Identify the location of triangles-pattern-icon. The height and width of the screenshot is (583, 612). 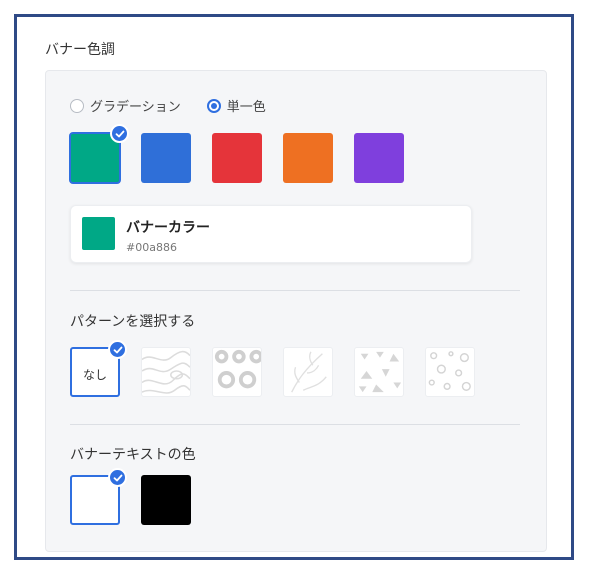
(380, 372).